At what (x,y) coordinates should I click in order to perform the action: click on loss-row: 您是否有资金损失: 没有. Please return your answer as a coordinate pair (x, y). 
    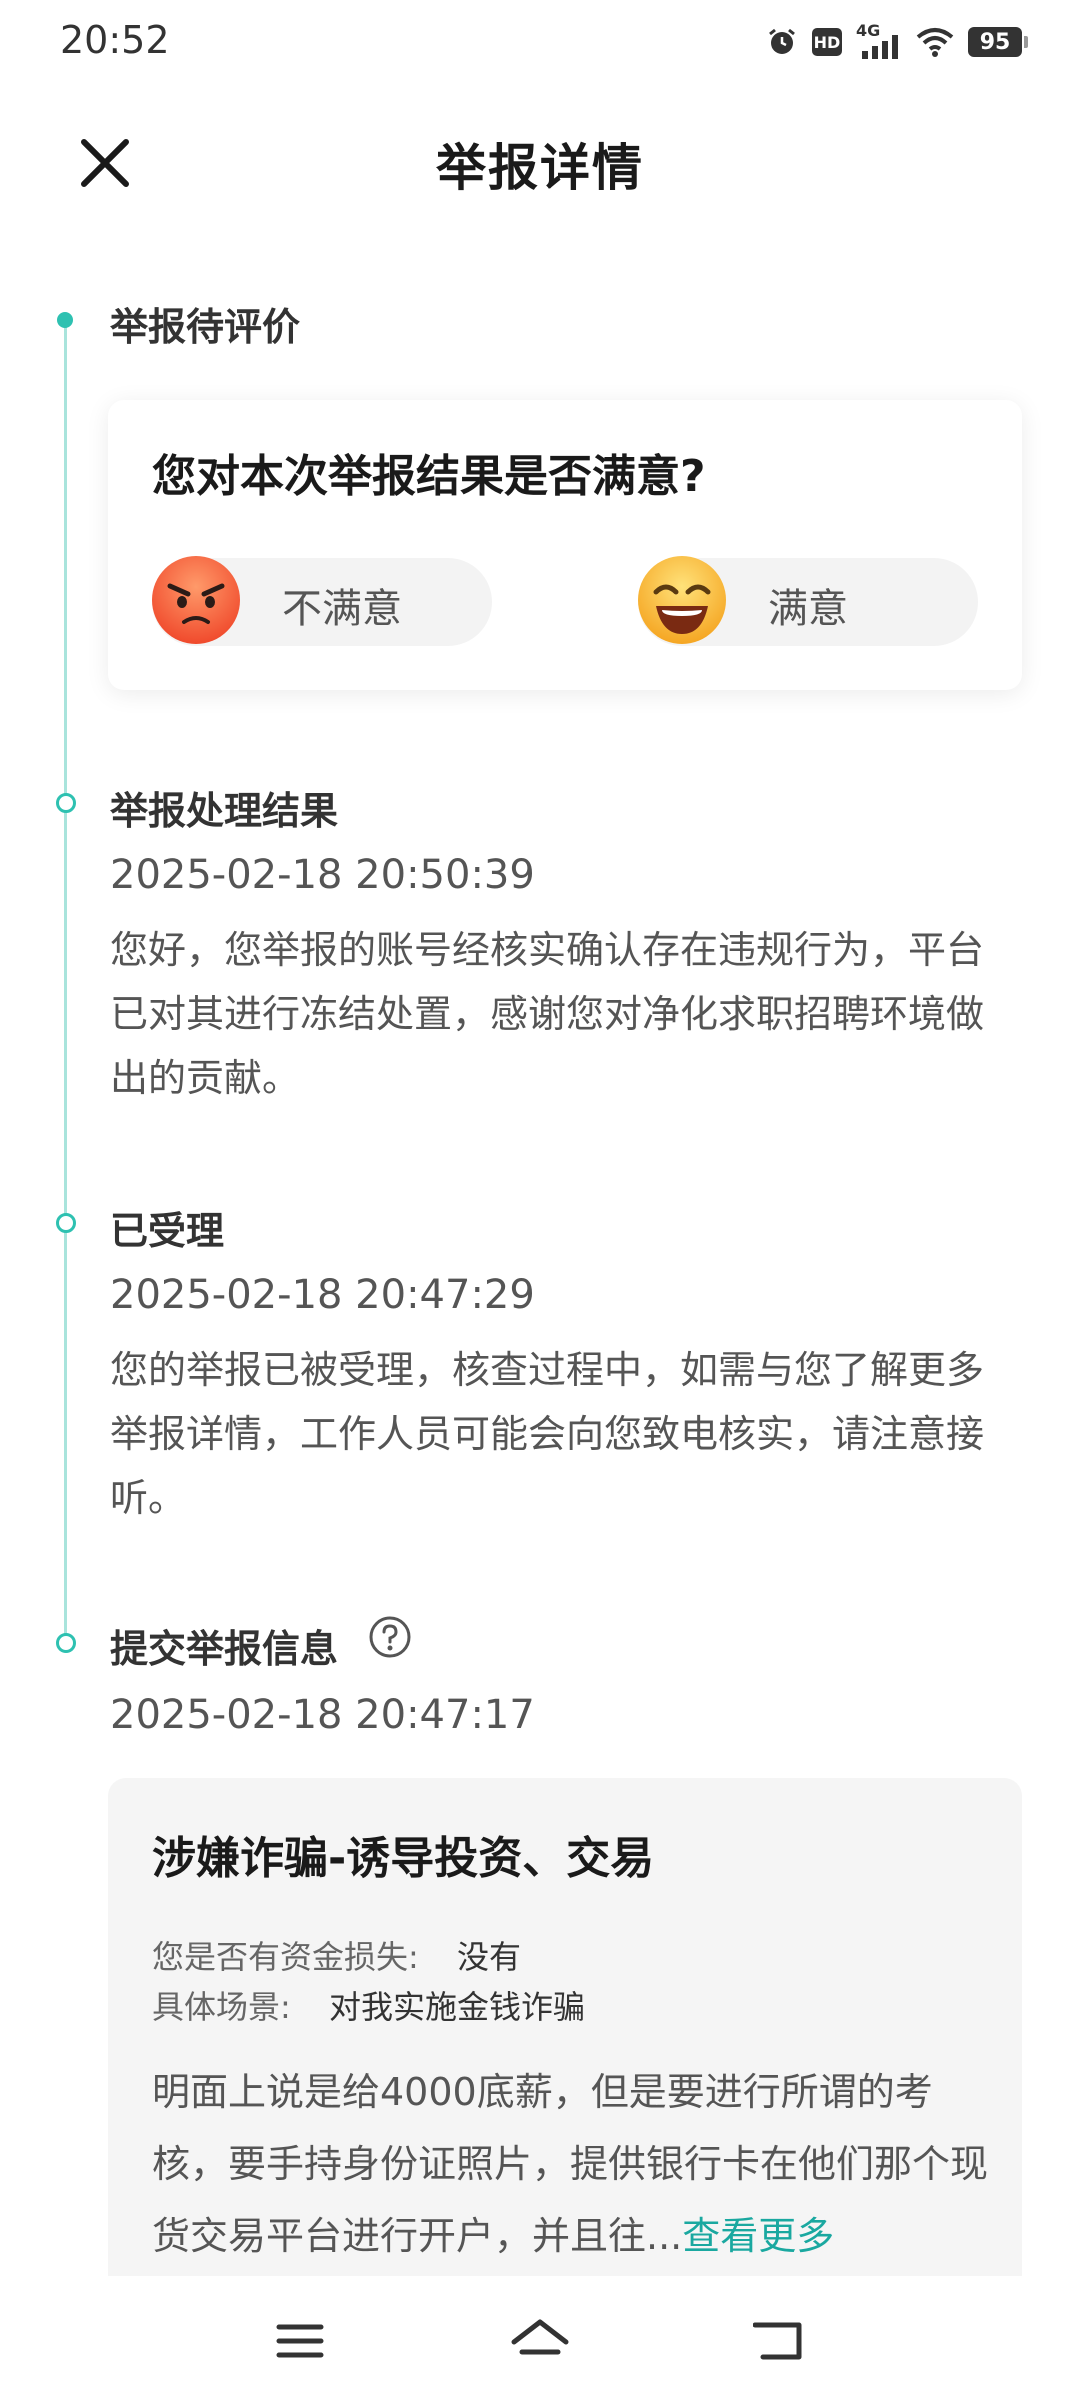
    Looking at the image, I should click on (336, 1955).